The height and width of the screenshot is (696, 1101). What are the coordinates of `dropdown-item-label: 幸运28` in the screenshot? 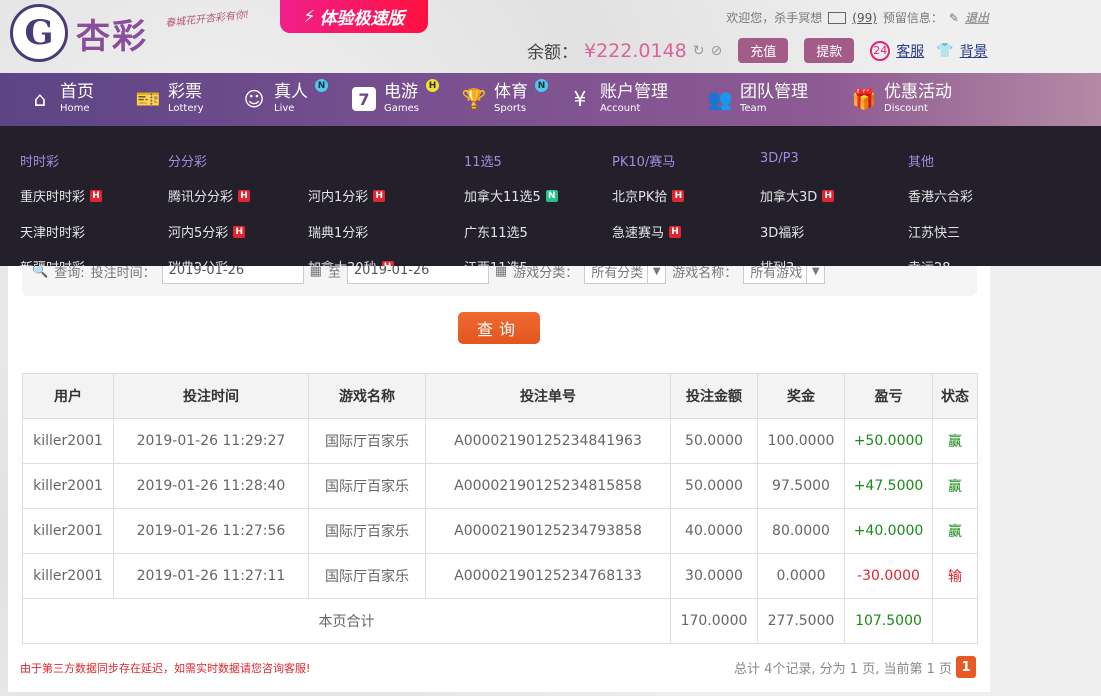 It's located at (929, 261).